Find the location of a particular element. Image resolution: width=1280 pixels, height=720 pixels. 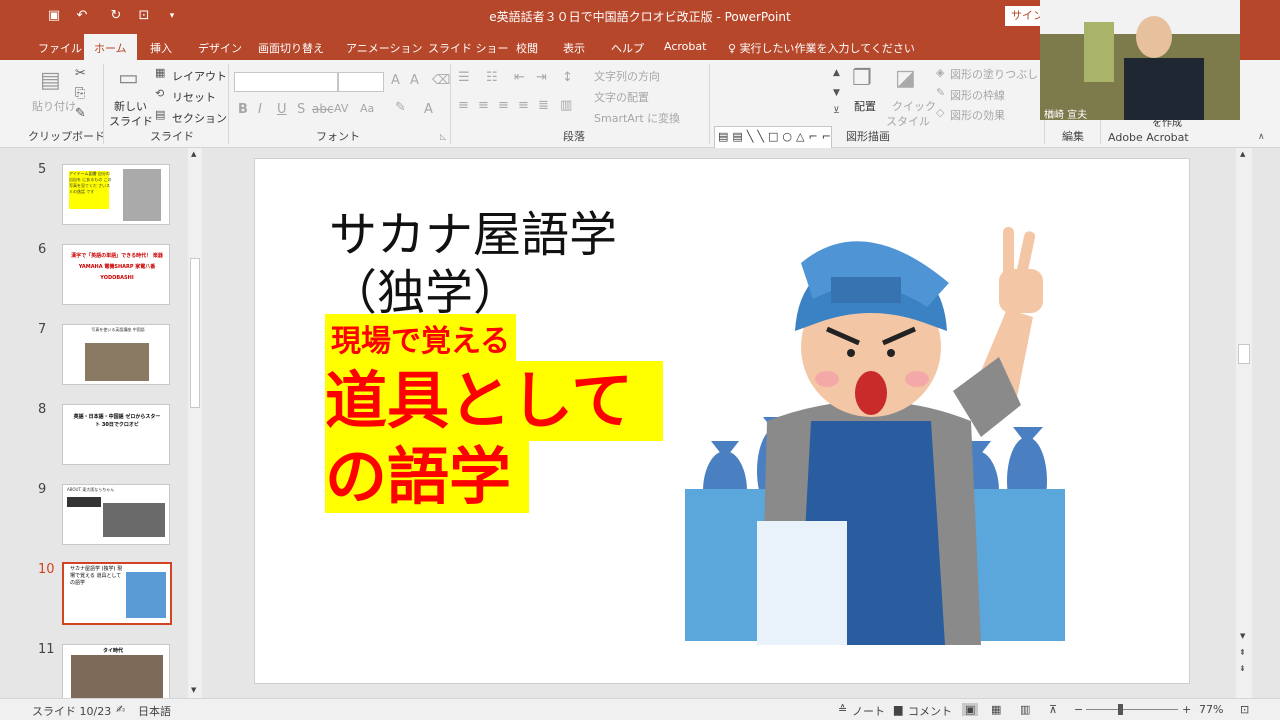

font-dialog-launcher-icon: ◺ is located at coordinates (443, 136).